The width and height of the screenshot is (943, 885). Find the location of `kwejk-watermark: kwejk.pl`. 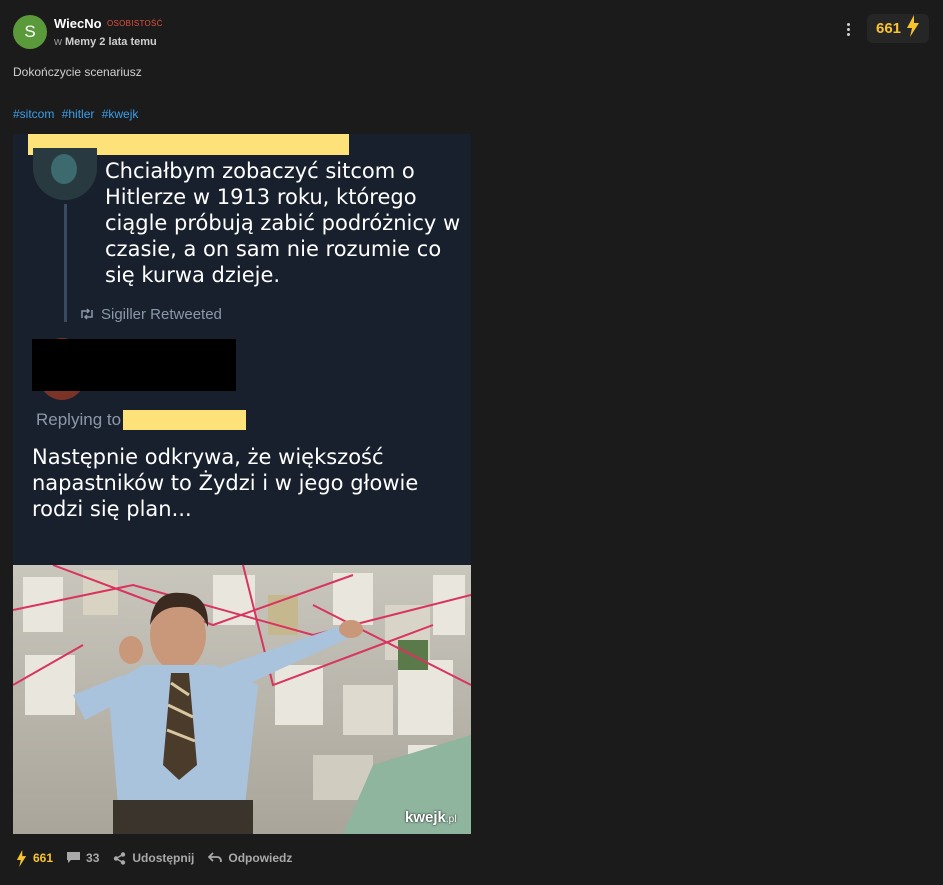

kwejk-watermark: kwejk.pl is located at coordinates (431, 817).